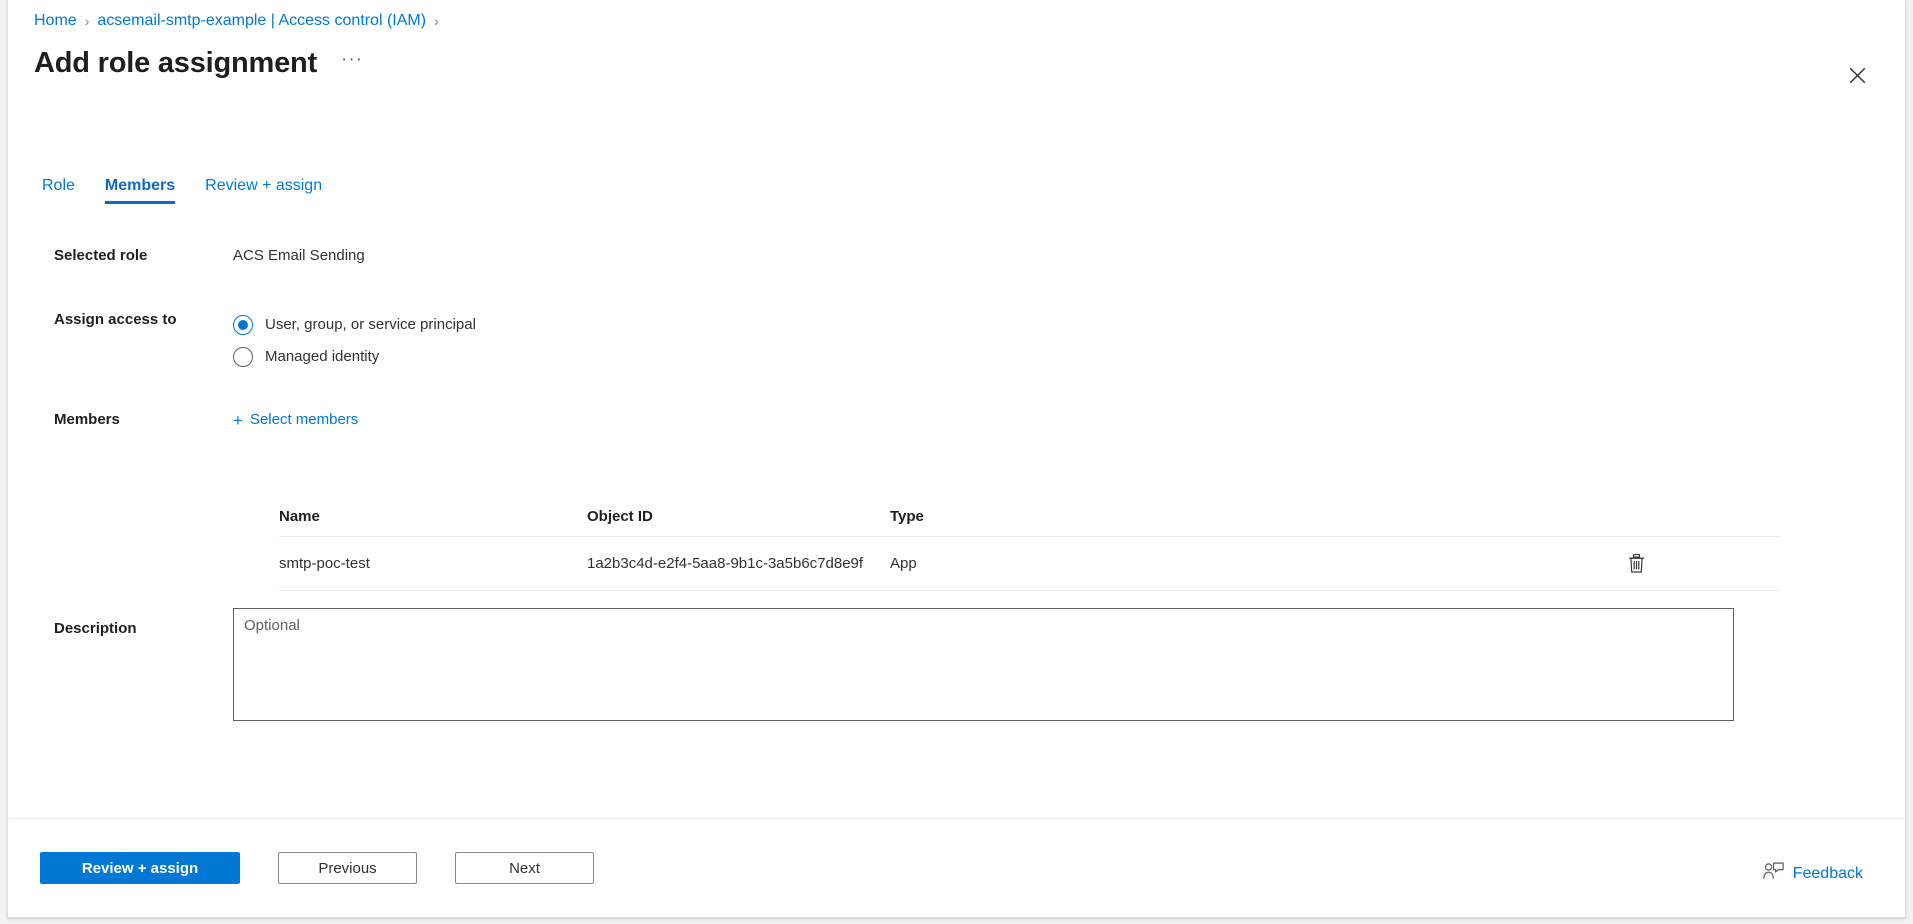 The height and width of the screenshot is (924, 1913). Describe the element at coordinates (324, 563) in the screenshot. I see `cell-name: smtp-poc-test` at that location.